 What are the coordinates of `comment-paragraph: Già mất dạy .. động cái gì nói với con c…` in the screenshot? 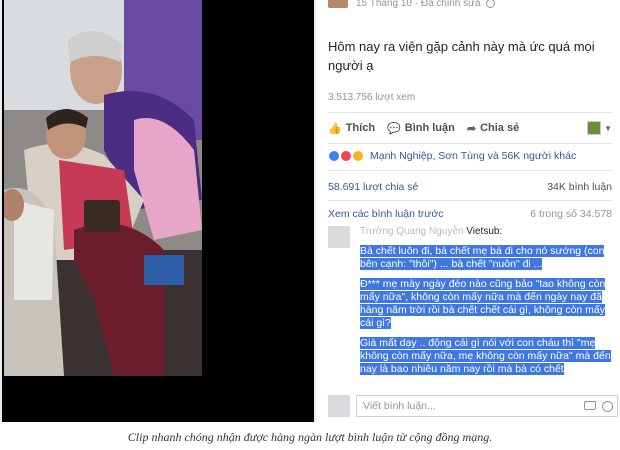 It's located at (485, 356).